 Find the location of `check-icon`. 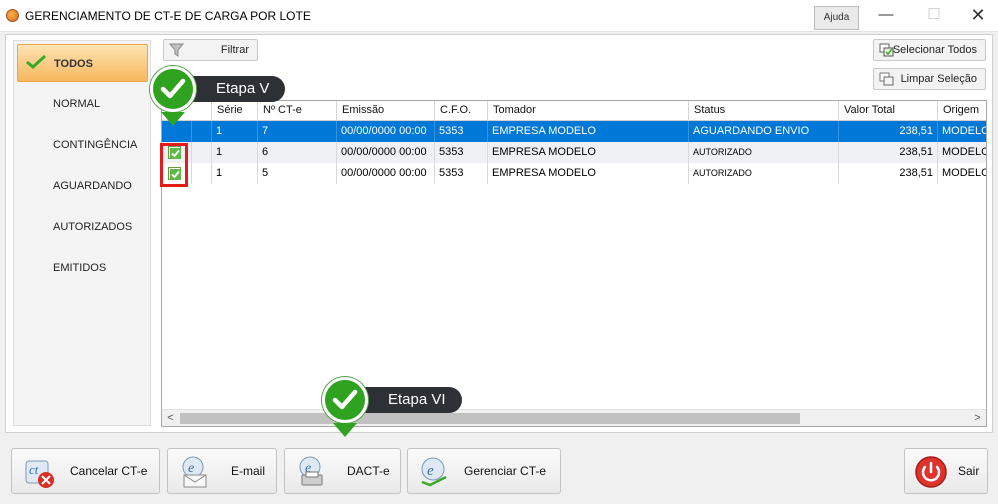

check-icon is located at coordinates (36, 62).